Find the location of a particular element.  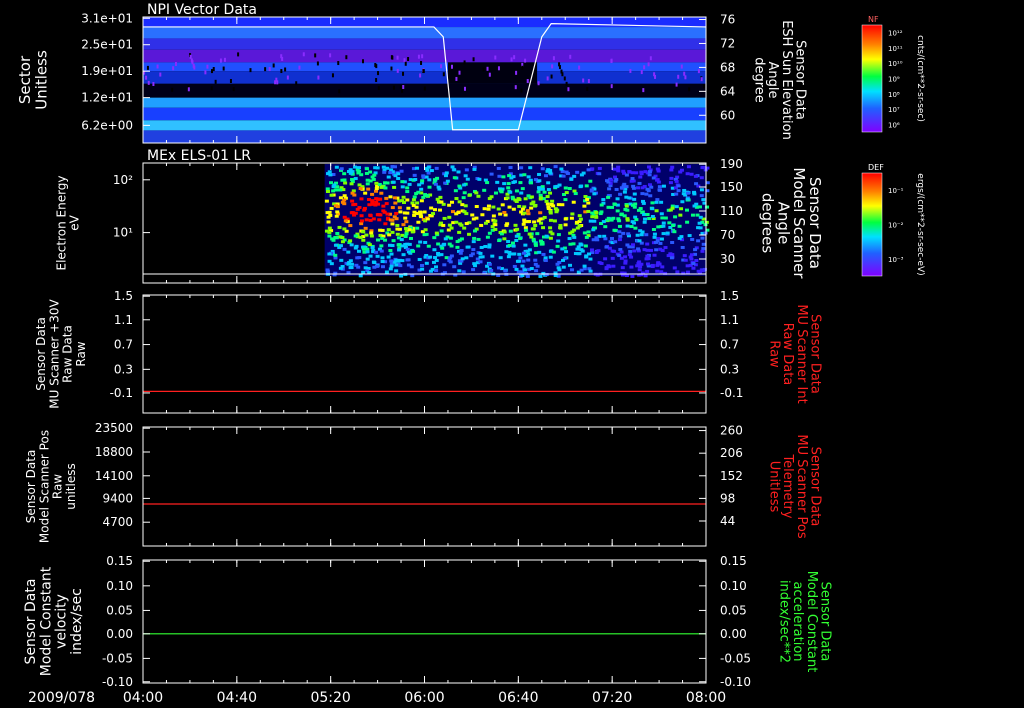

right-axis-label-line: Unitless is located at coordinates (774, 487).